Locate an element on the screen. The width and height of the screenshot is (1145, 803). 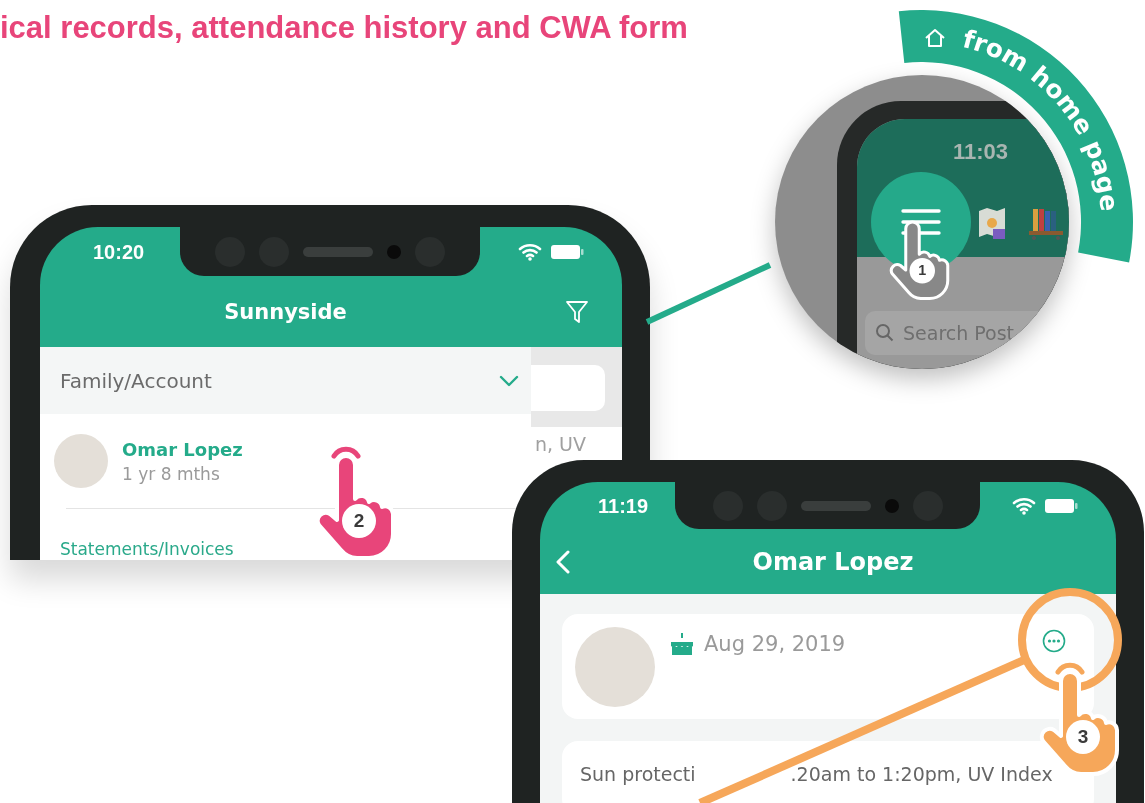
status-time: 11:19 is located at coordinates (623, 506).